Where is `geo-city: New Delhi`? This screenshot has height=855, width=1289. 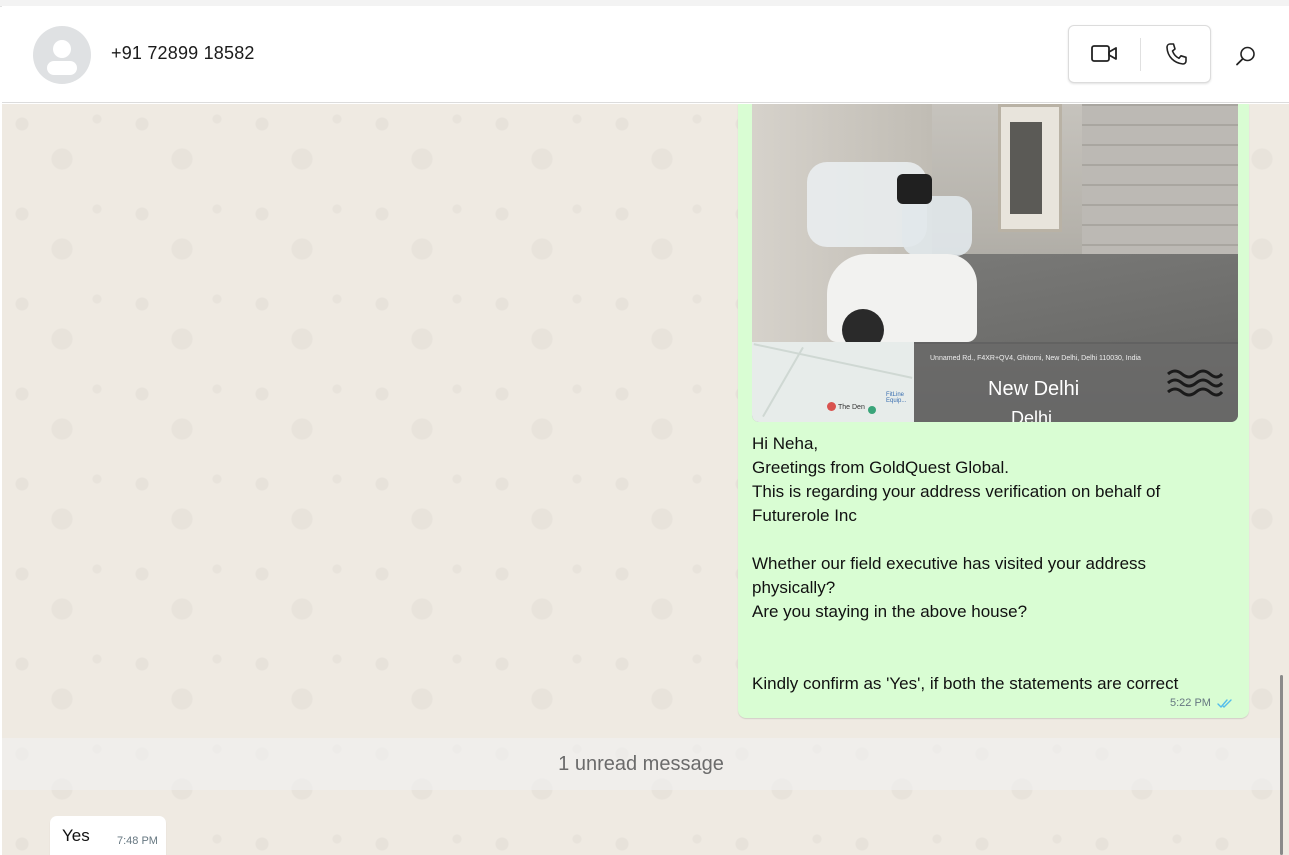 geo-city: New Delhi is located at coordinates (1034, 389).